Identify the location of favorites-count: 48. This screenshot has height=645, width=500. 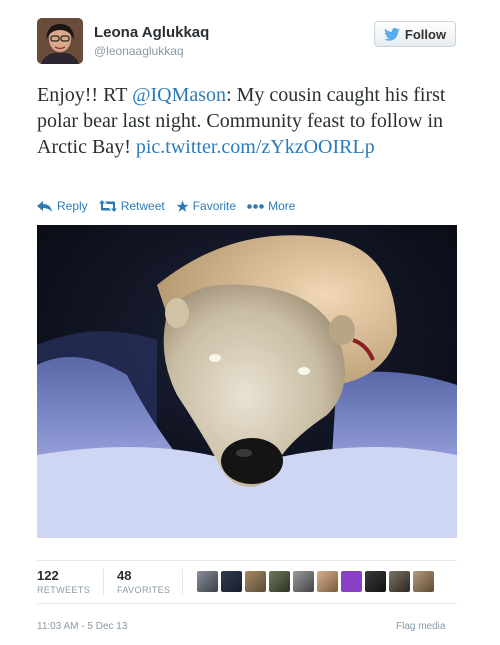
(124, 575).